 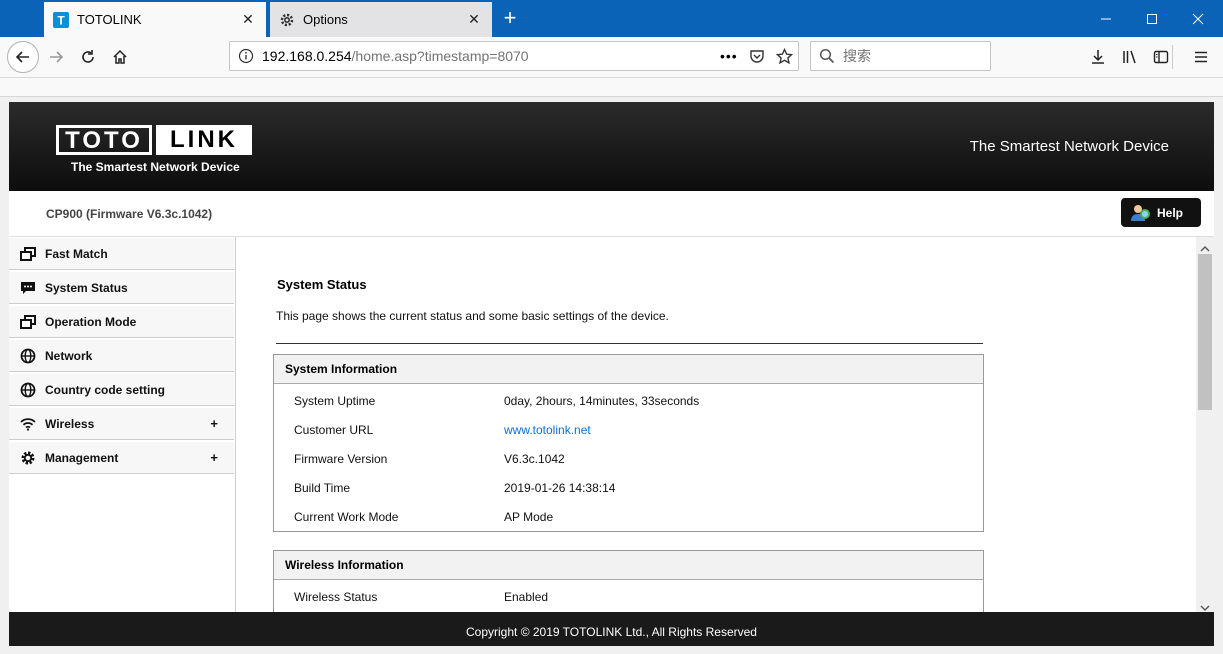 I want to click on sidebar-item-label: System Status, so click(x=86, y=287).